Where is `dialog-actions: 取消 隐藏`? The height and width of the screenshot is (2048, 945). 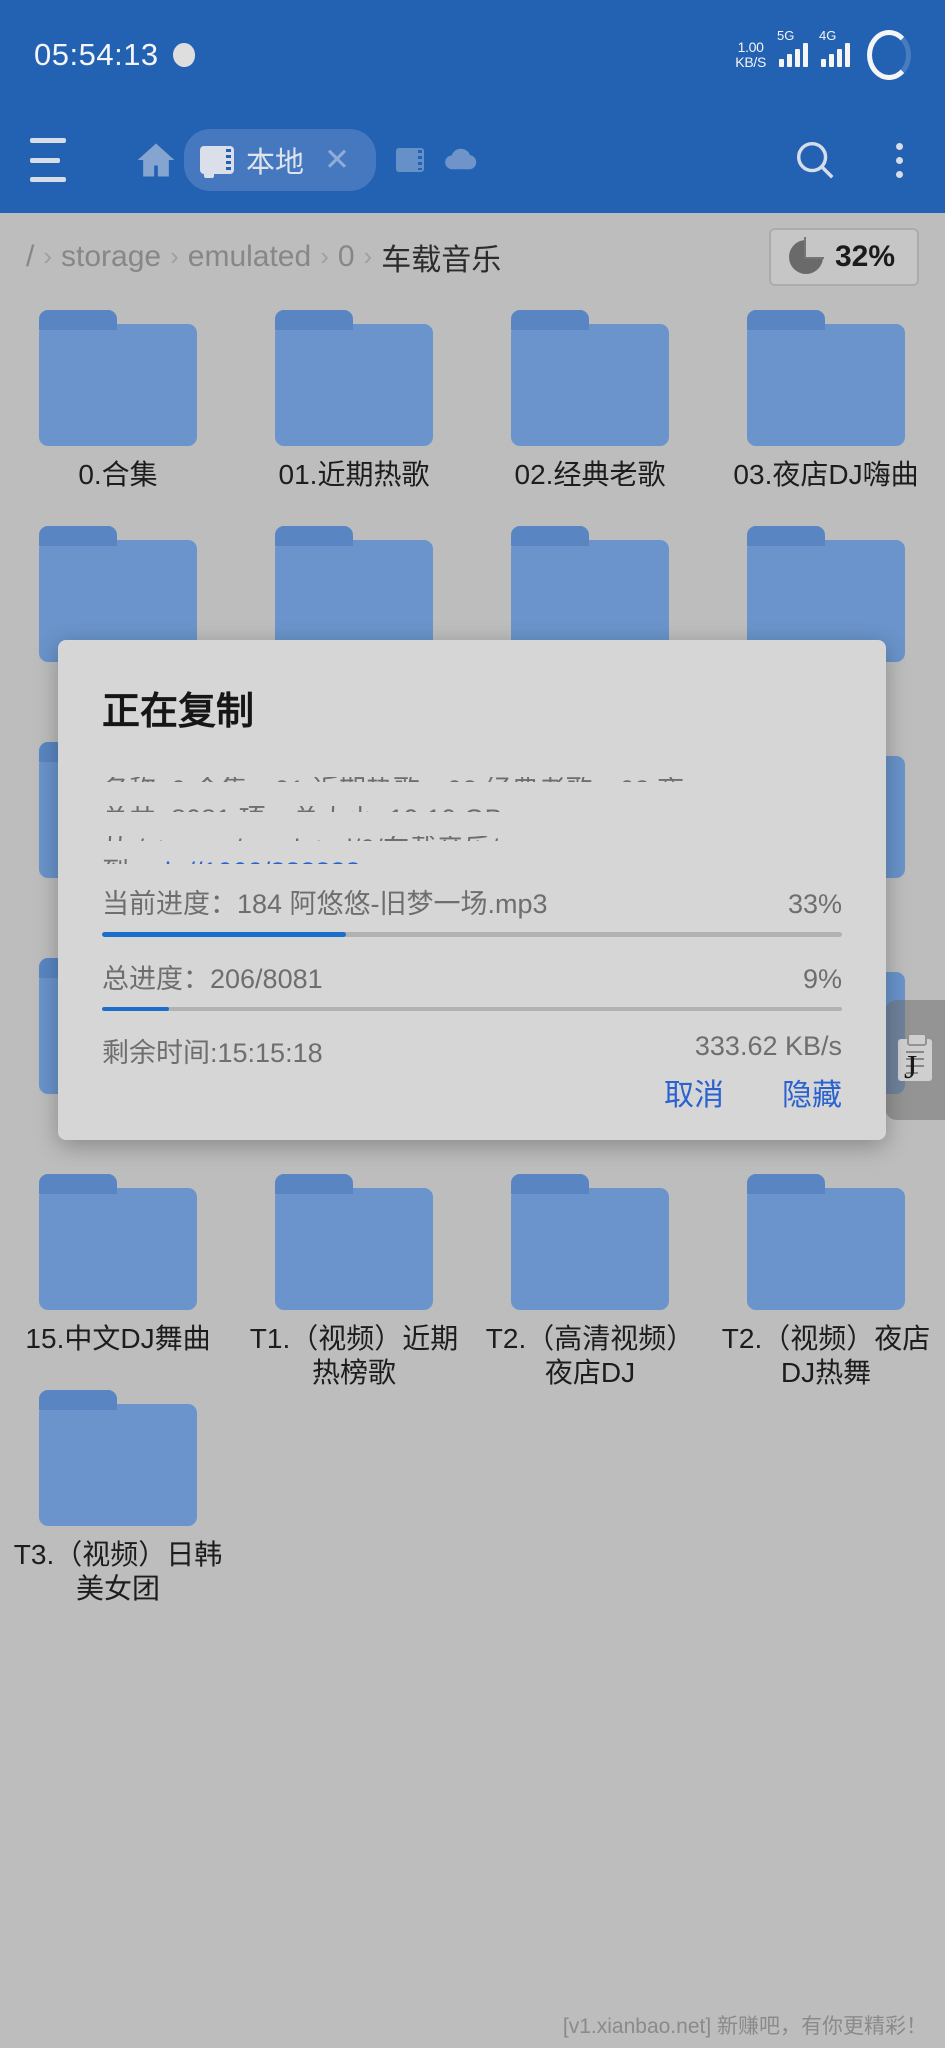
dialog-actions: 取消 隐藏 is located at coordinates (472, 1105).